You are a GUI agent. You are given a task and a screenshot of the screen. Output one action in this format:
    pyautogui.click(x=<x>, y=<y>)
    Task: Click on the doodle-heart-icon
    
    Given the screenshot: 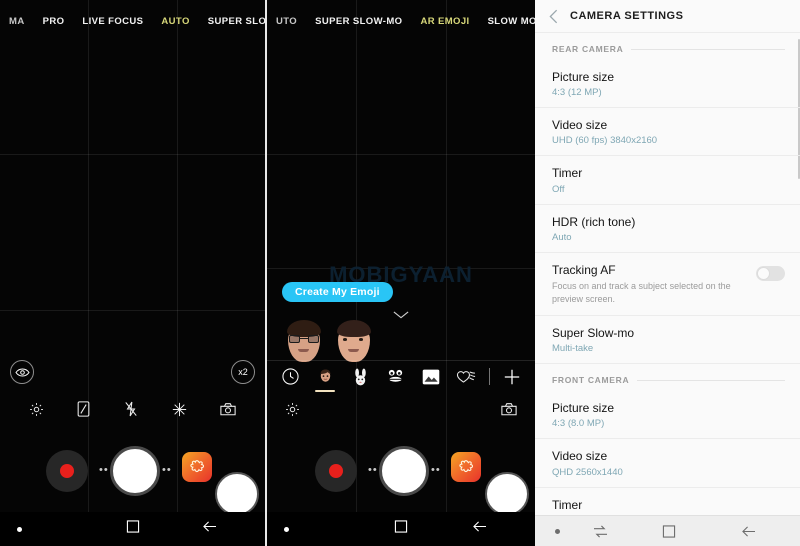 What is the action you would take?
    pyautogui.click(x=466, y=377)
    